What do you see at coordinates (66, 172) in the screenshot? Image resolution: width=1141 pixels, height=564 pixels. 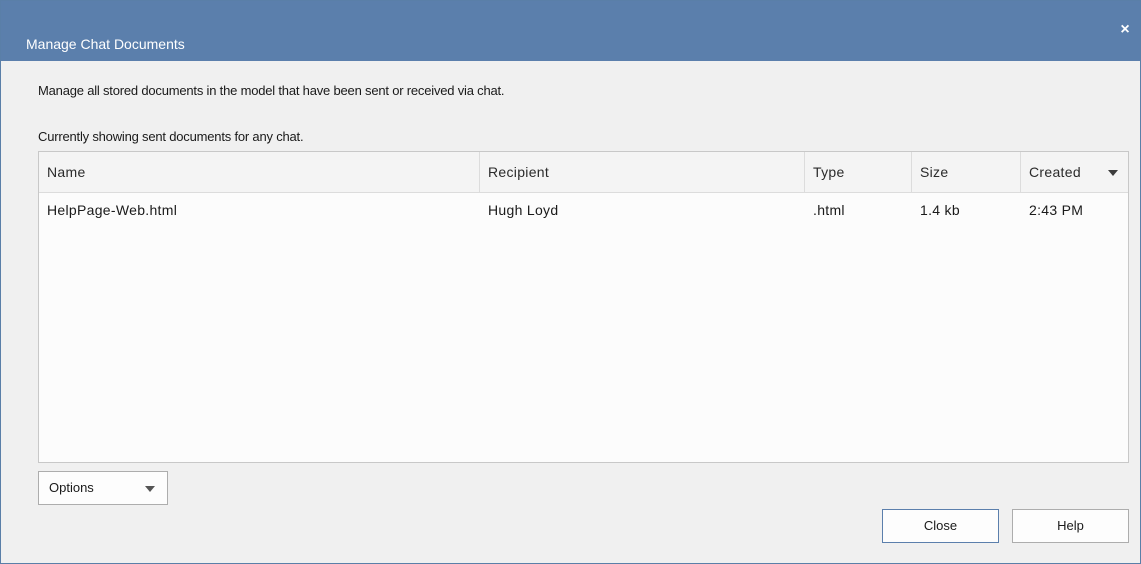 I see `column-header-label: Name` at bounding box center [66, 172].